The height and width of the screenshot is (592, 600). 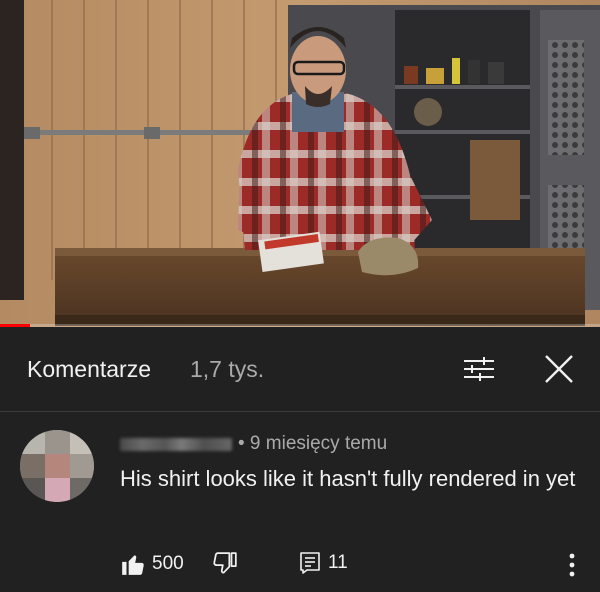 I want to click on comment-meta: • 9 miesięcy temu, so click(x=253, y=444).